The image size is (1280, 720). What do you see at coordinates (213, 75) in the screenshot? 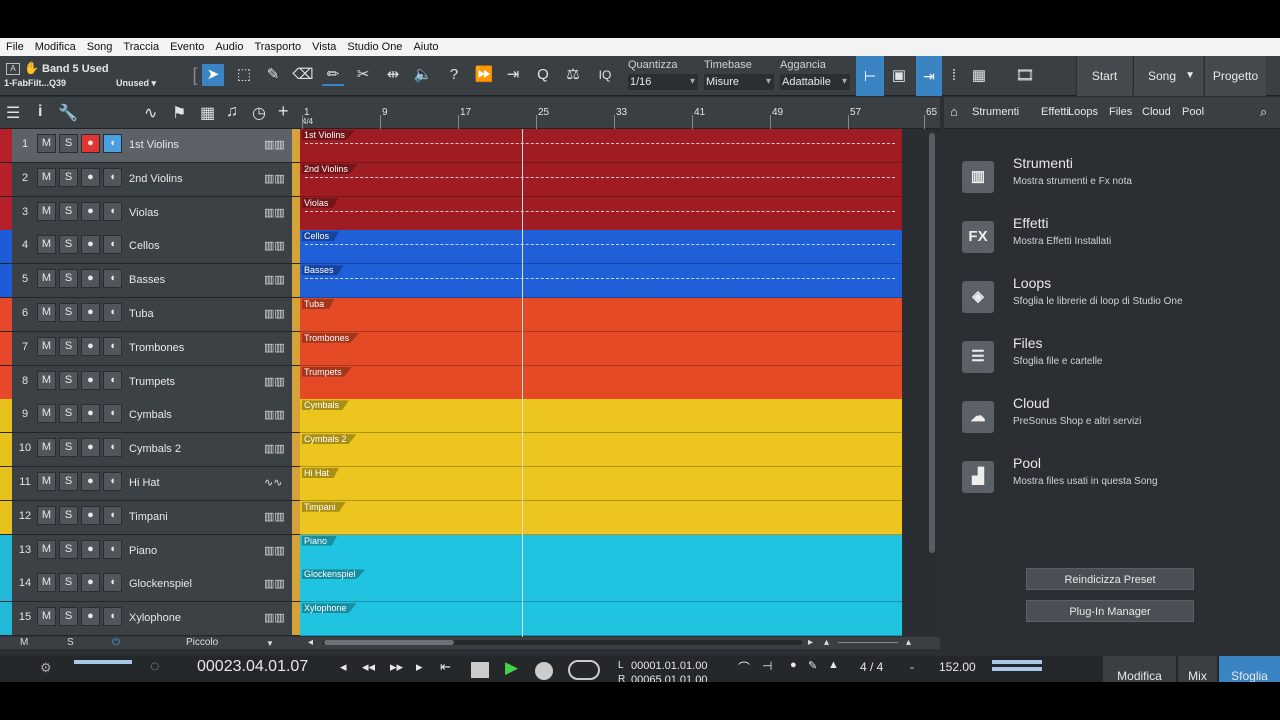
I see `arrow-tool-icon: ➤` at bounding box center [213, 75].